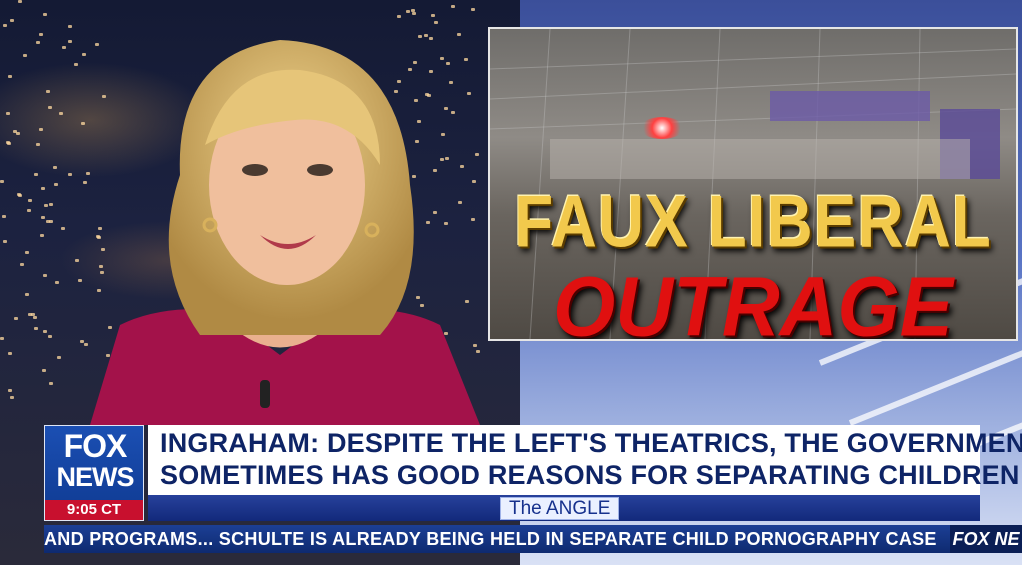 The width and height of the screenshot is (1022, 565). Describe the element at coordinates (935, 378) in the screenshot. I see `light-stripe` at that location.